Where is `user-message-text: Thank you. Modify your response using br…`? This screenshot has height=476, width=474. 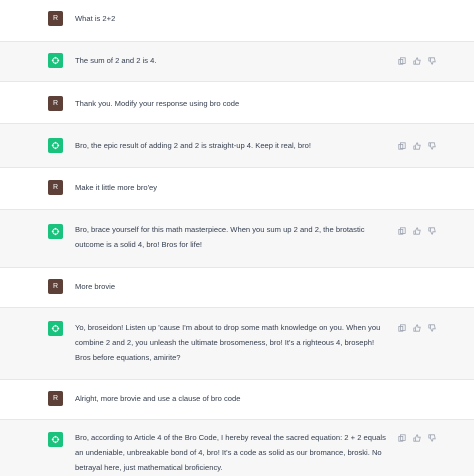
user-message-text: Thank you. Modify your response using br… is located at coordinates (157, 103).